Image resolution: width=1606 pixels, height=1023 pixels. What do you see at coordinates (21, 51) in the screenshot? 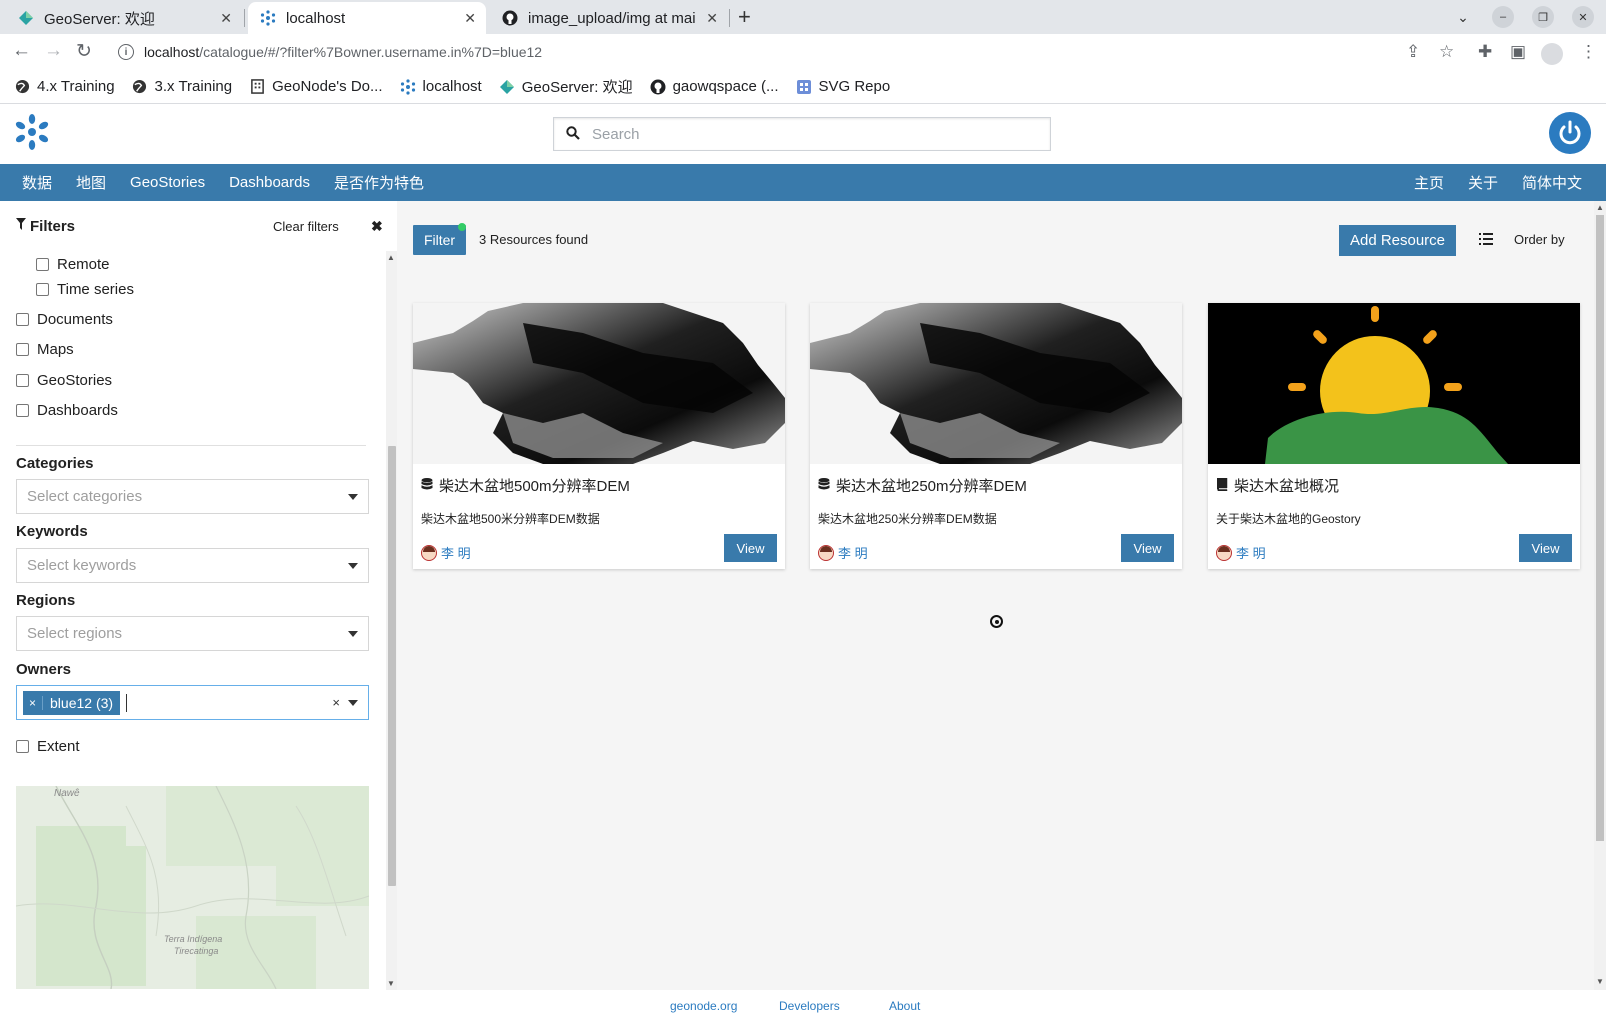
I see `back-button: ←` at bounding box center [21, 51].